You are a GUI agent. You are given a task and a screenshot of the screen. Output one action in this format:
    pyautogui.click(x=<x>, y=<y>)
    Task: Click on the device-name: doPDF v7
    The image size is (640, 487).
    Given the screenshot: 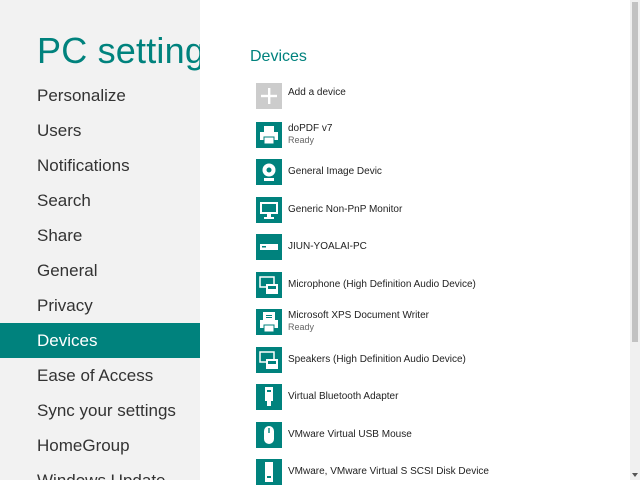 What is the action you would take?
    pyautogui.click(x=310, y=128)
    